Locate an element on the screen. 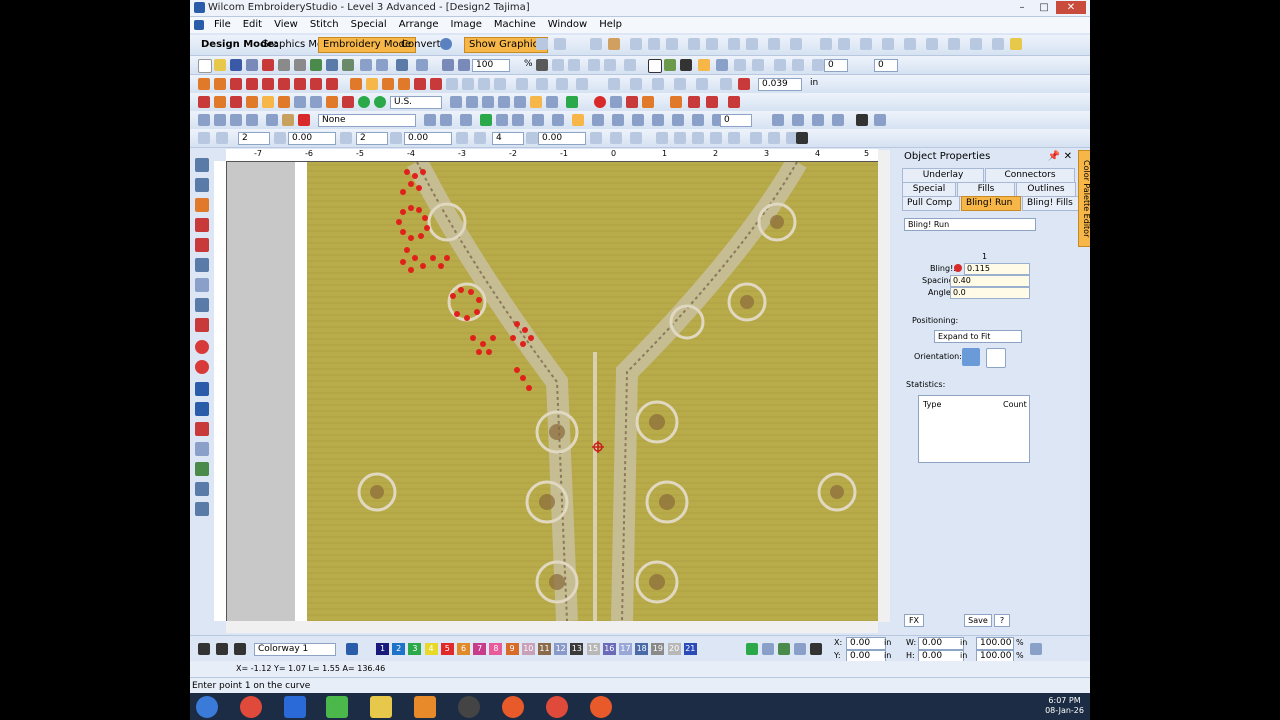 The image size is (1280, 720). param3-icon is located at coordinates (346, 138).